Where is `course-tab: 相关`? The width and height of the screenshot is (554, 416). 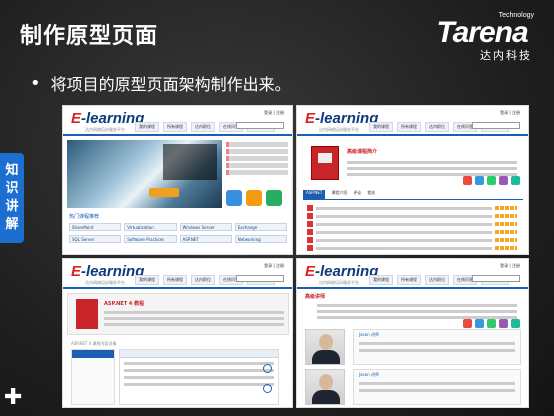
course-tab: 相关 is located at coordinates (371, 192).